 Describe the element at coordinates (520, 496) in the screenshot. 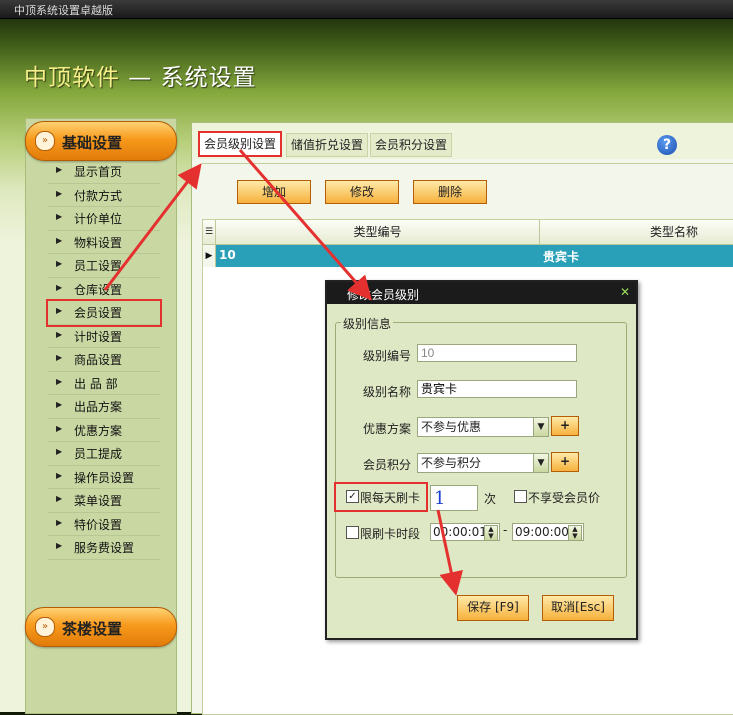

I see `no-member-price-checkbox` at that location.